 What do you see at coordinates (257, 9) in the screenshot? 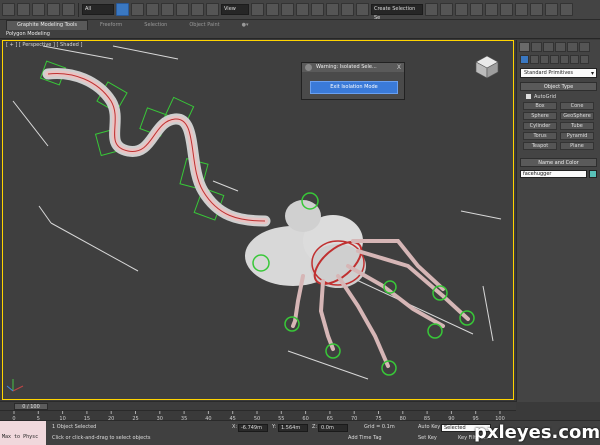
I see `pivot-center-icon` at bounding box center [257, 9].